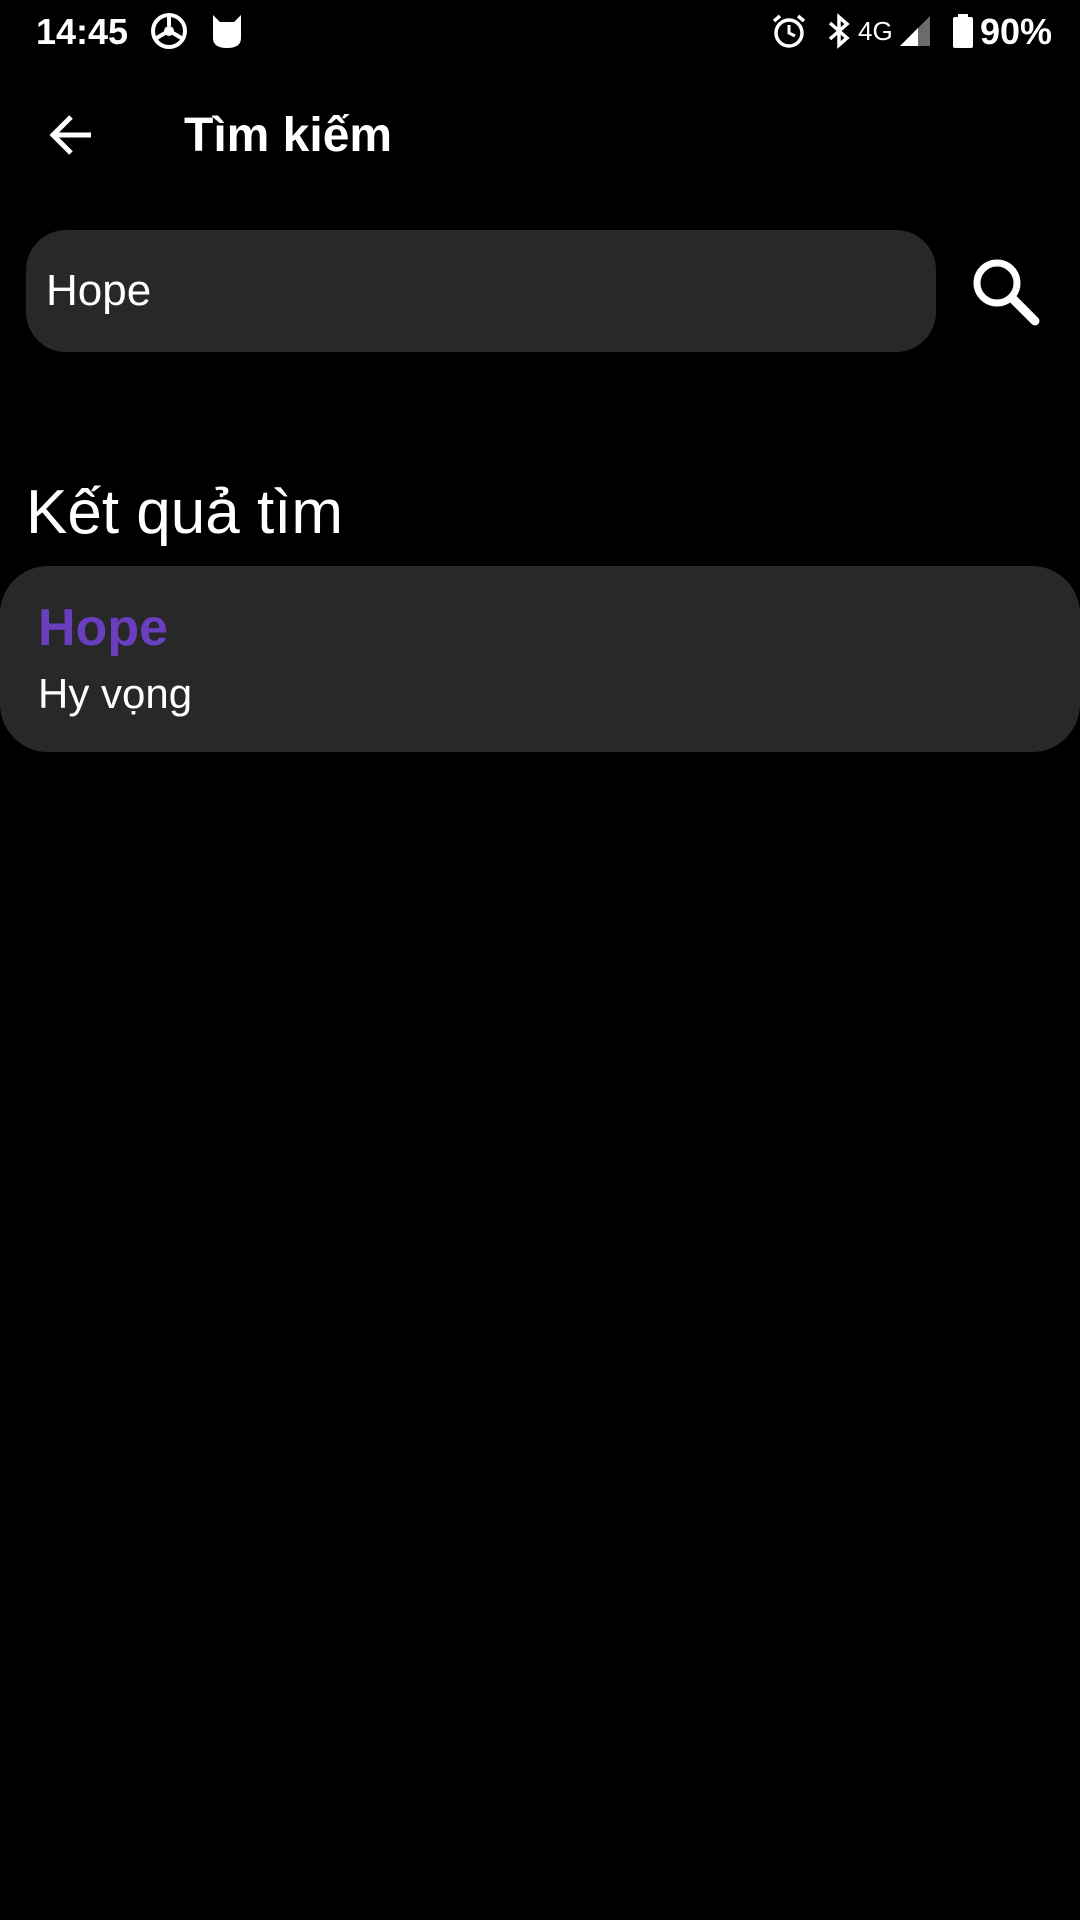 This screenshot has height=1920, width=1080. Describe the element at coordinates (115, 693) in the screenshot. I see `result-meaning: Hy vọng` at that location.